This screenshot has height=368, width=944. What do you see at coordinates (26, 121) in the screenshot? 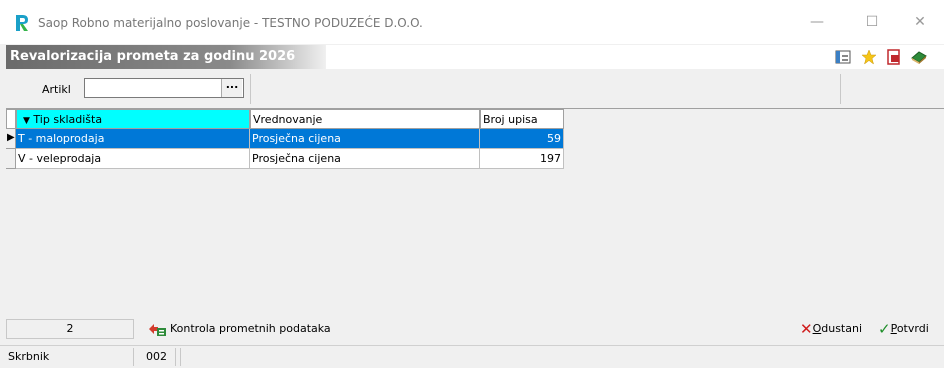
I see `sort-desc-icon: ▼` at bounding box center [26, 121].